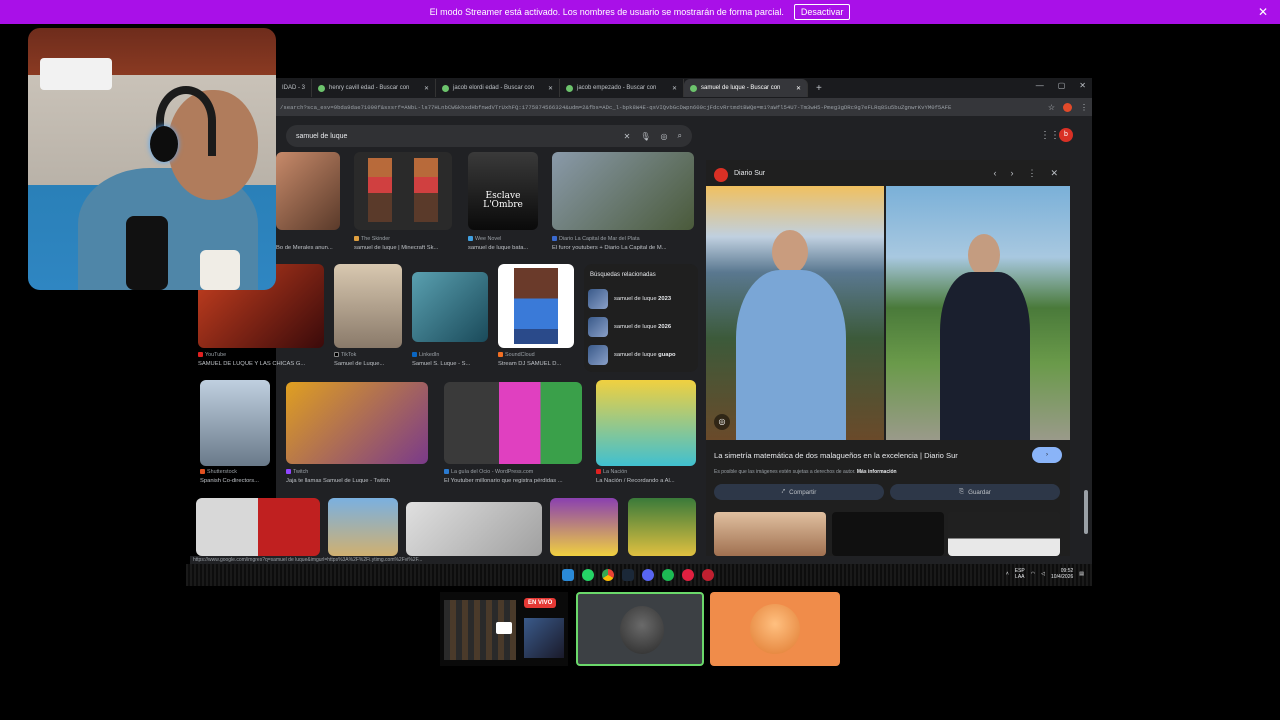 This screenshot has height=720, width=1280. I want to click on preview-image, so click(888, 313).